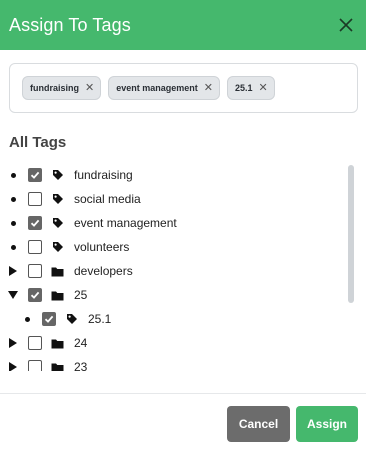  Describe the element at coordinates (69, 271) in the screenshot. I see `tree-node: developers` at that location.